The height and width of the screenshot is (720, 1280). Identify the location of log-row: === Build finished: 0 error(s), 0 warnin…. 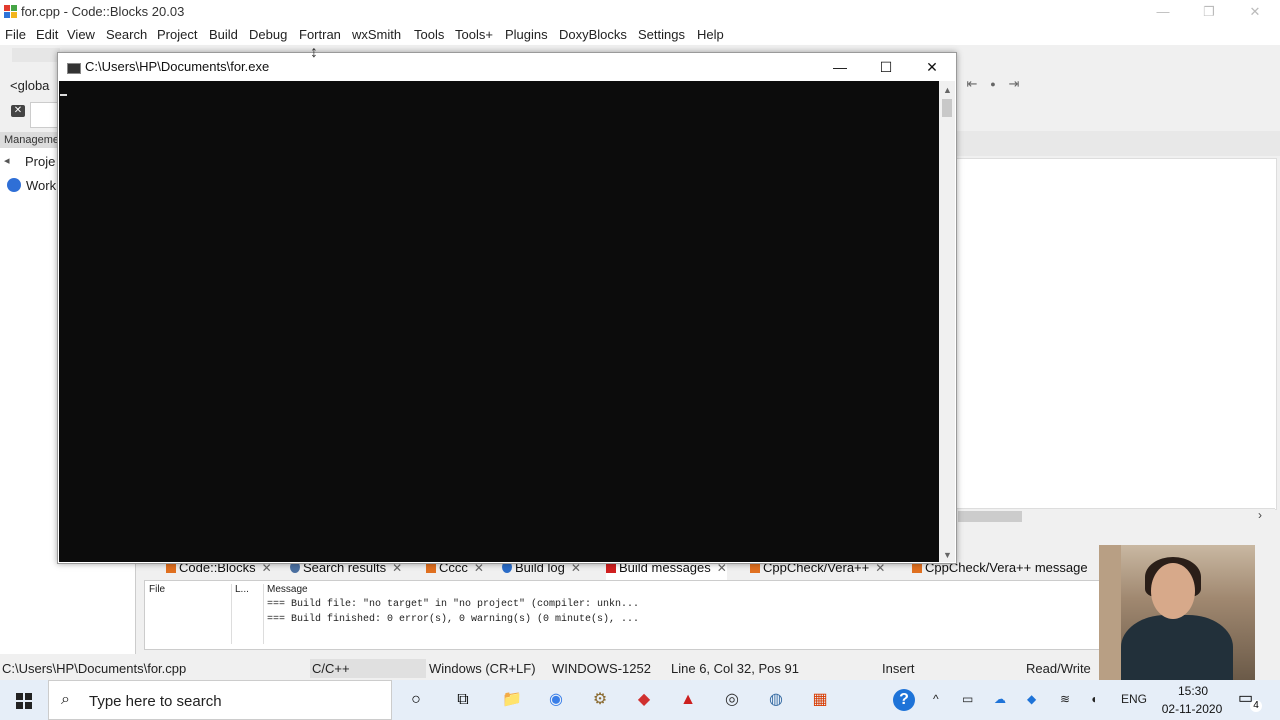
(453, 619).